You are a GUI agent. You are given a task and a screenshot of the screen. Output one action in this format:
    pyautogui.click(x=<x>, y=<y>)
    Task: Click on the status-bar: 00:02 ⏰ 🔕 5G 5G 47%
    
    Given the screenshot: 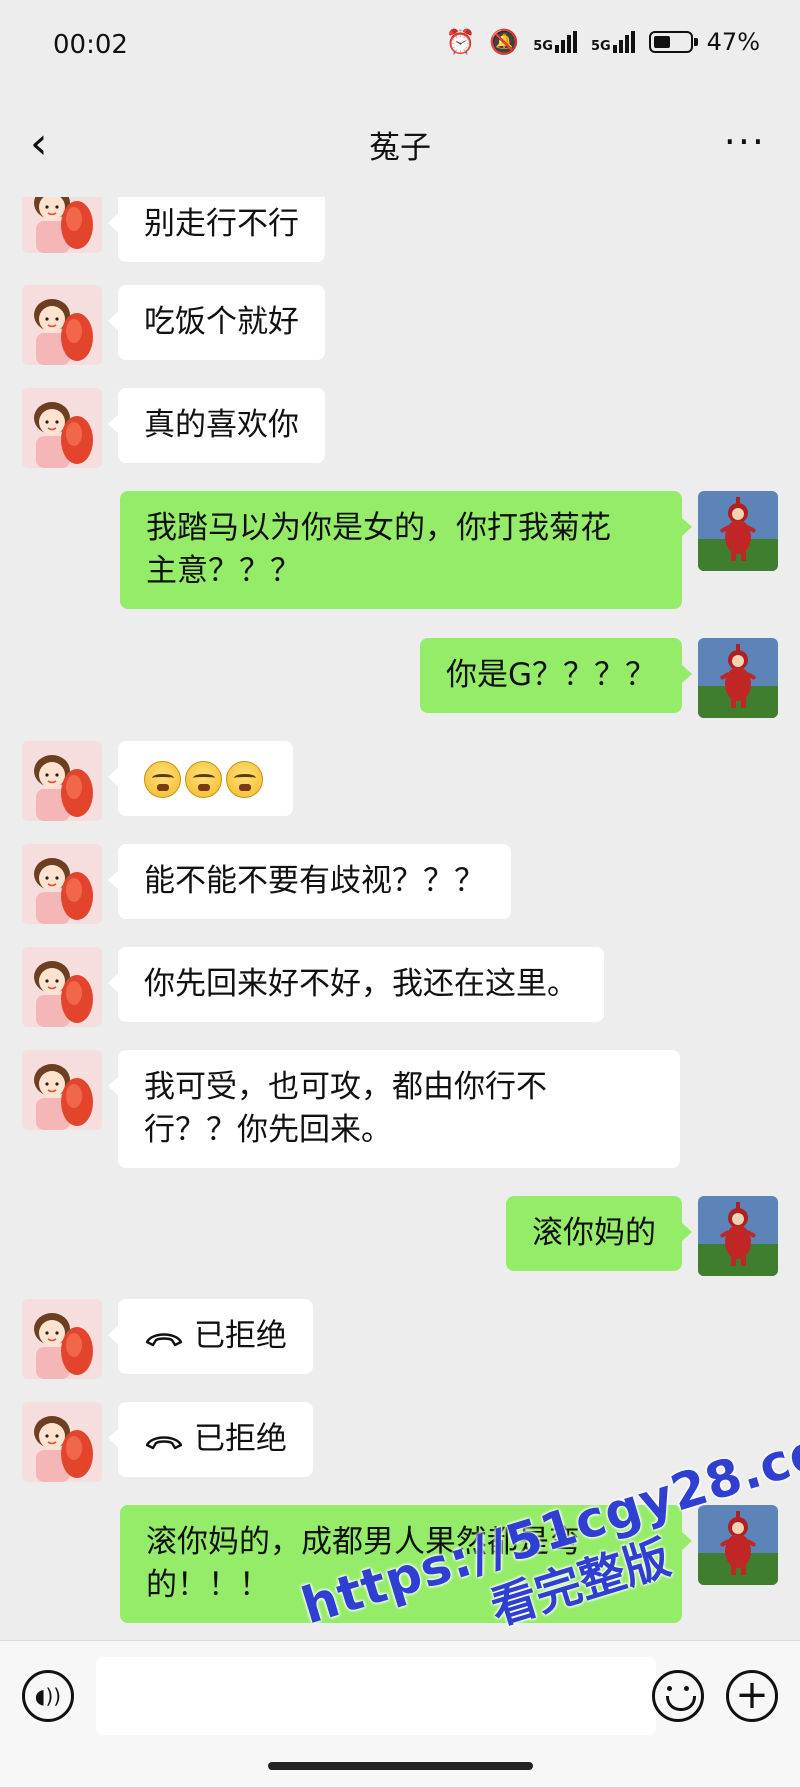 What is the action you would take?
    pyautogui.click(x=400, y=45)
    